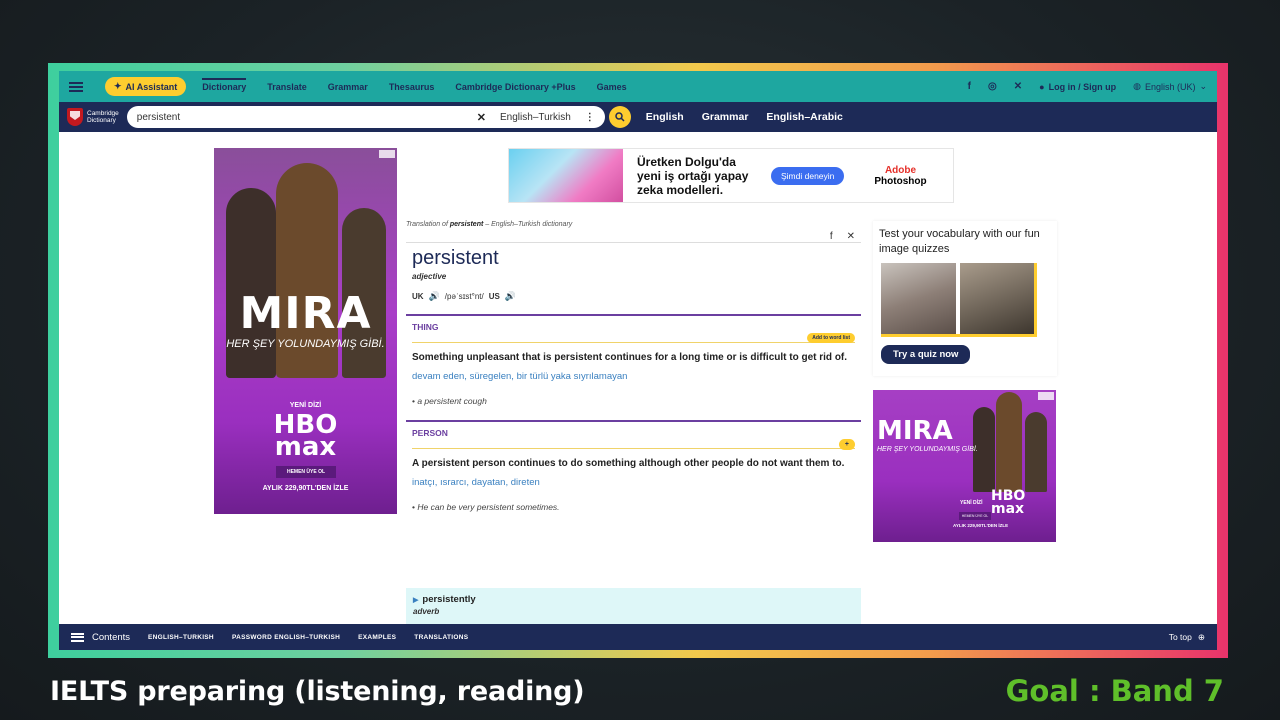  Describe the element at coordinates (547, 117) in the screenshot. I see `dictionary-select: English–Turkish ⋮` at that location.